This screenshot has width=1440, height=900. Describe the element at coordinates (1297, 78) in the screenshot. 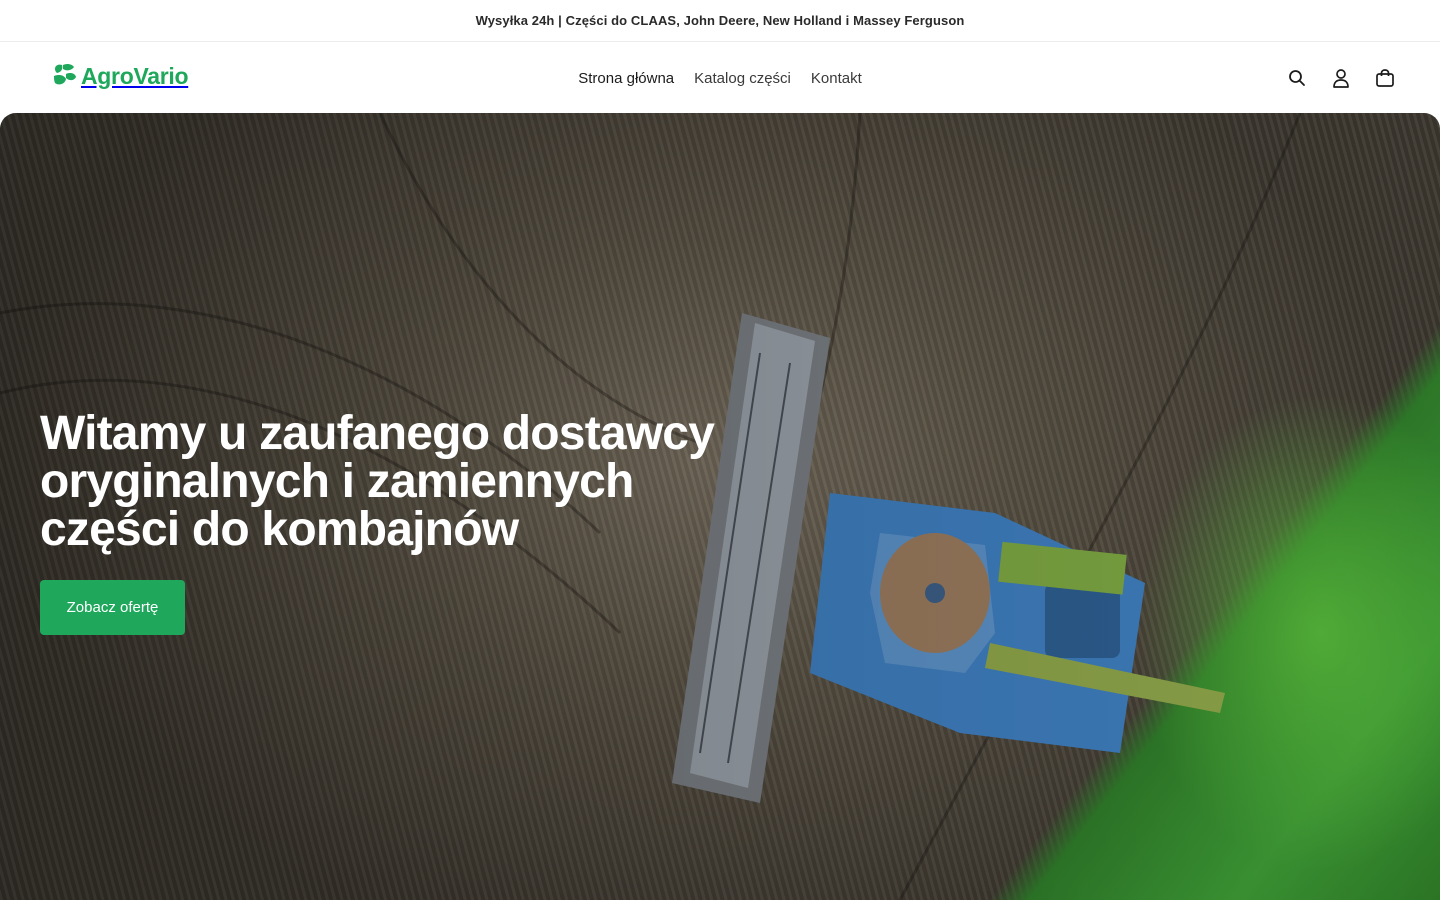

I see `search-icon` at that location.